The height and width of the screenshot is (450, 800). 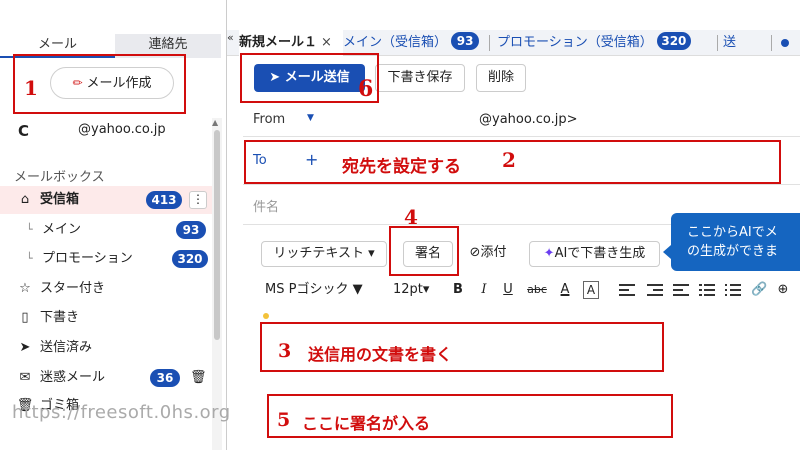 I want to click on font-color-button: A, so click(x=565, y=290).